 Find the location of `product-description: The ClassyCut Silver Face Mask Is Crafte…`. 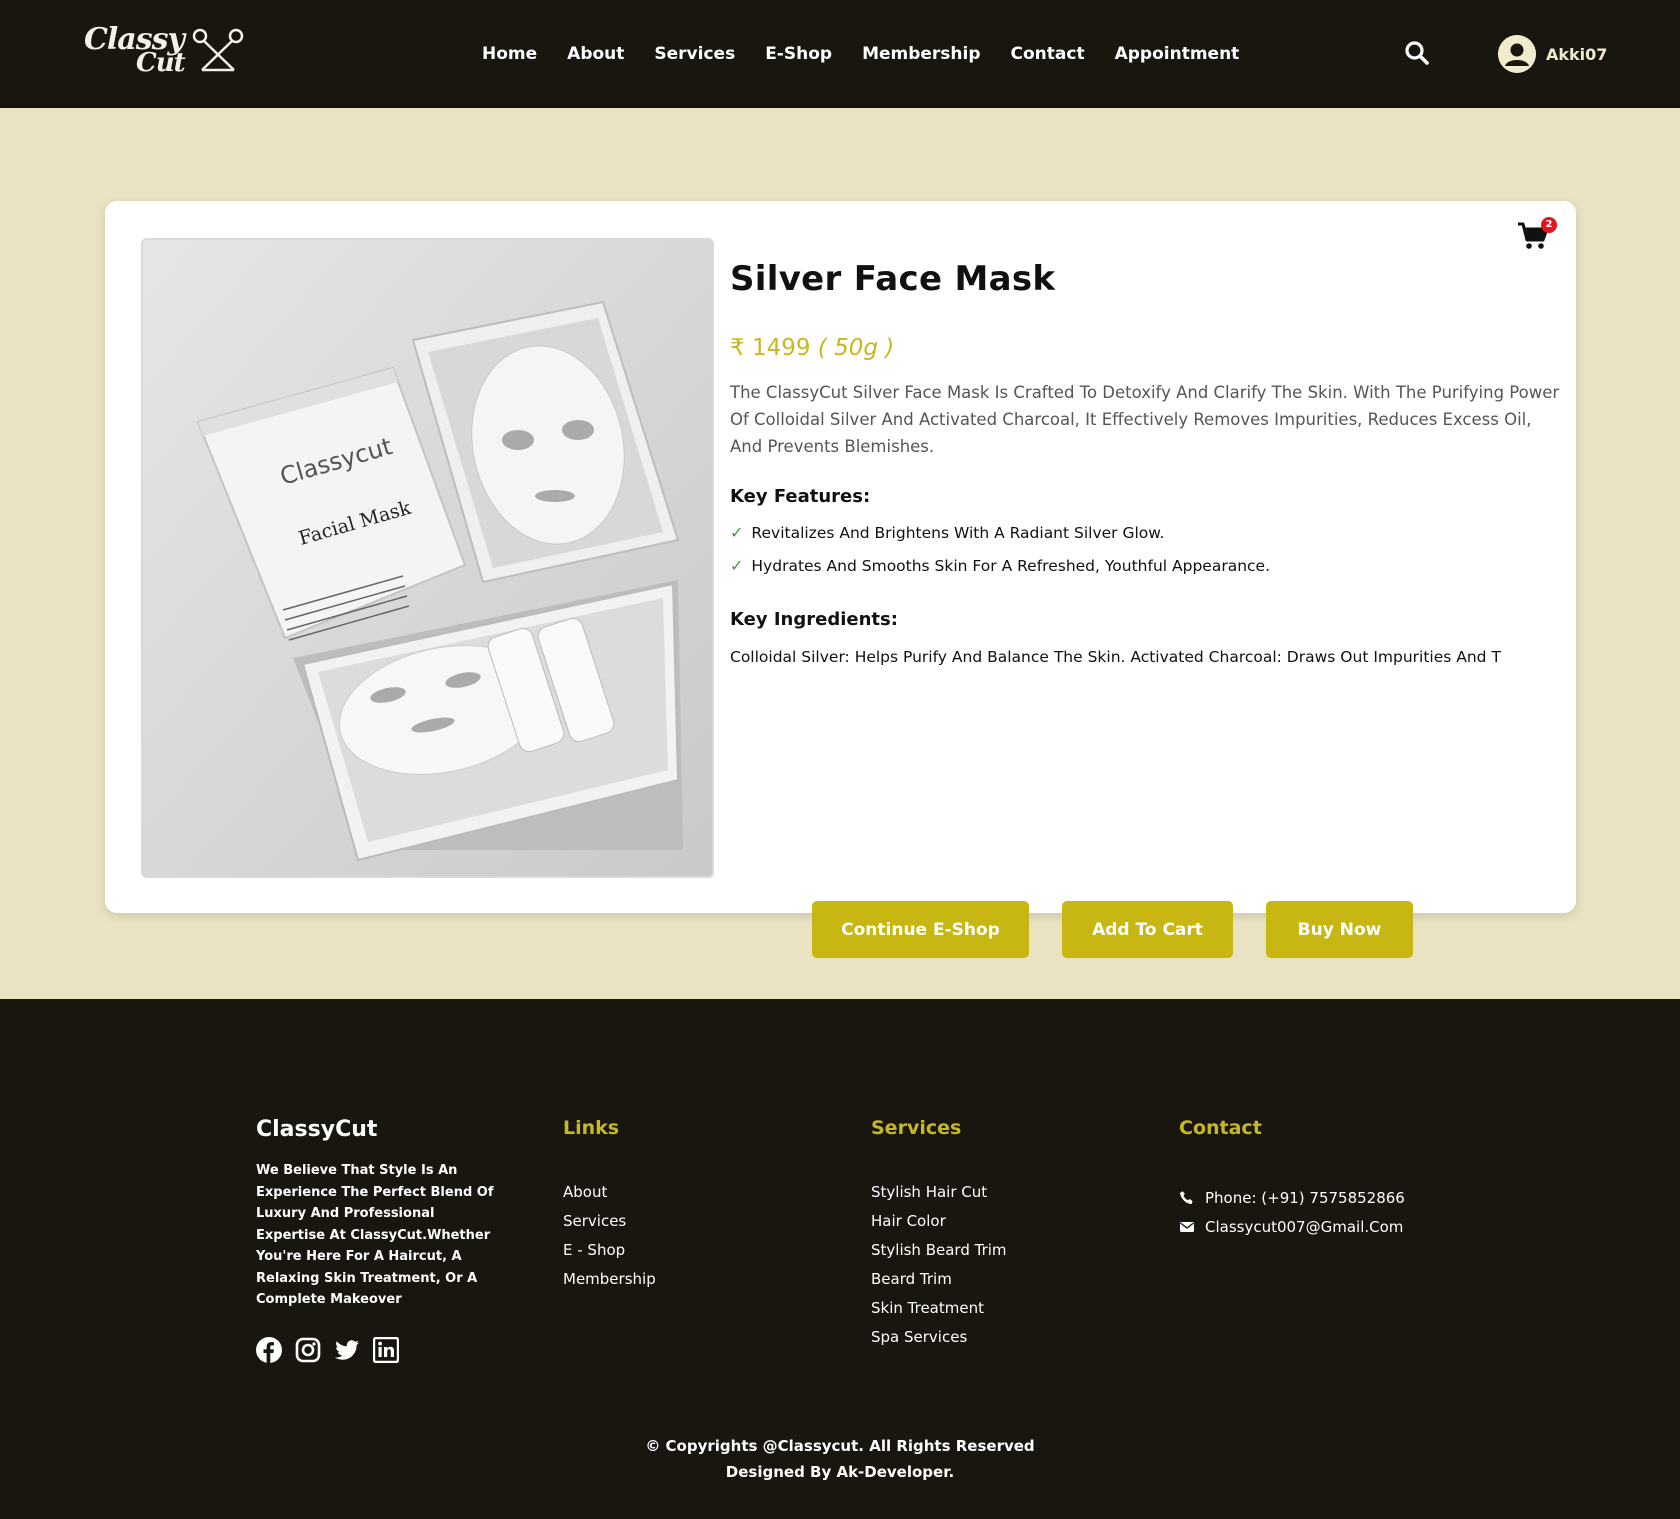

product-description: The ClassyCut Silver Face Mask Is Crafte… is located at coordinates (1145, 419).